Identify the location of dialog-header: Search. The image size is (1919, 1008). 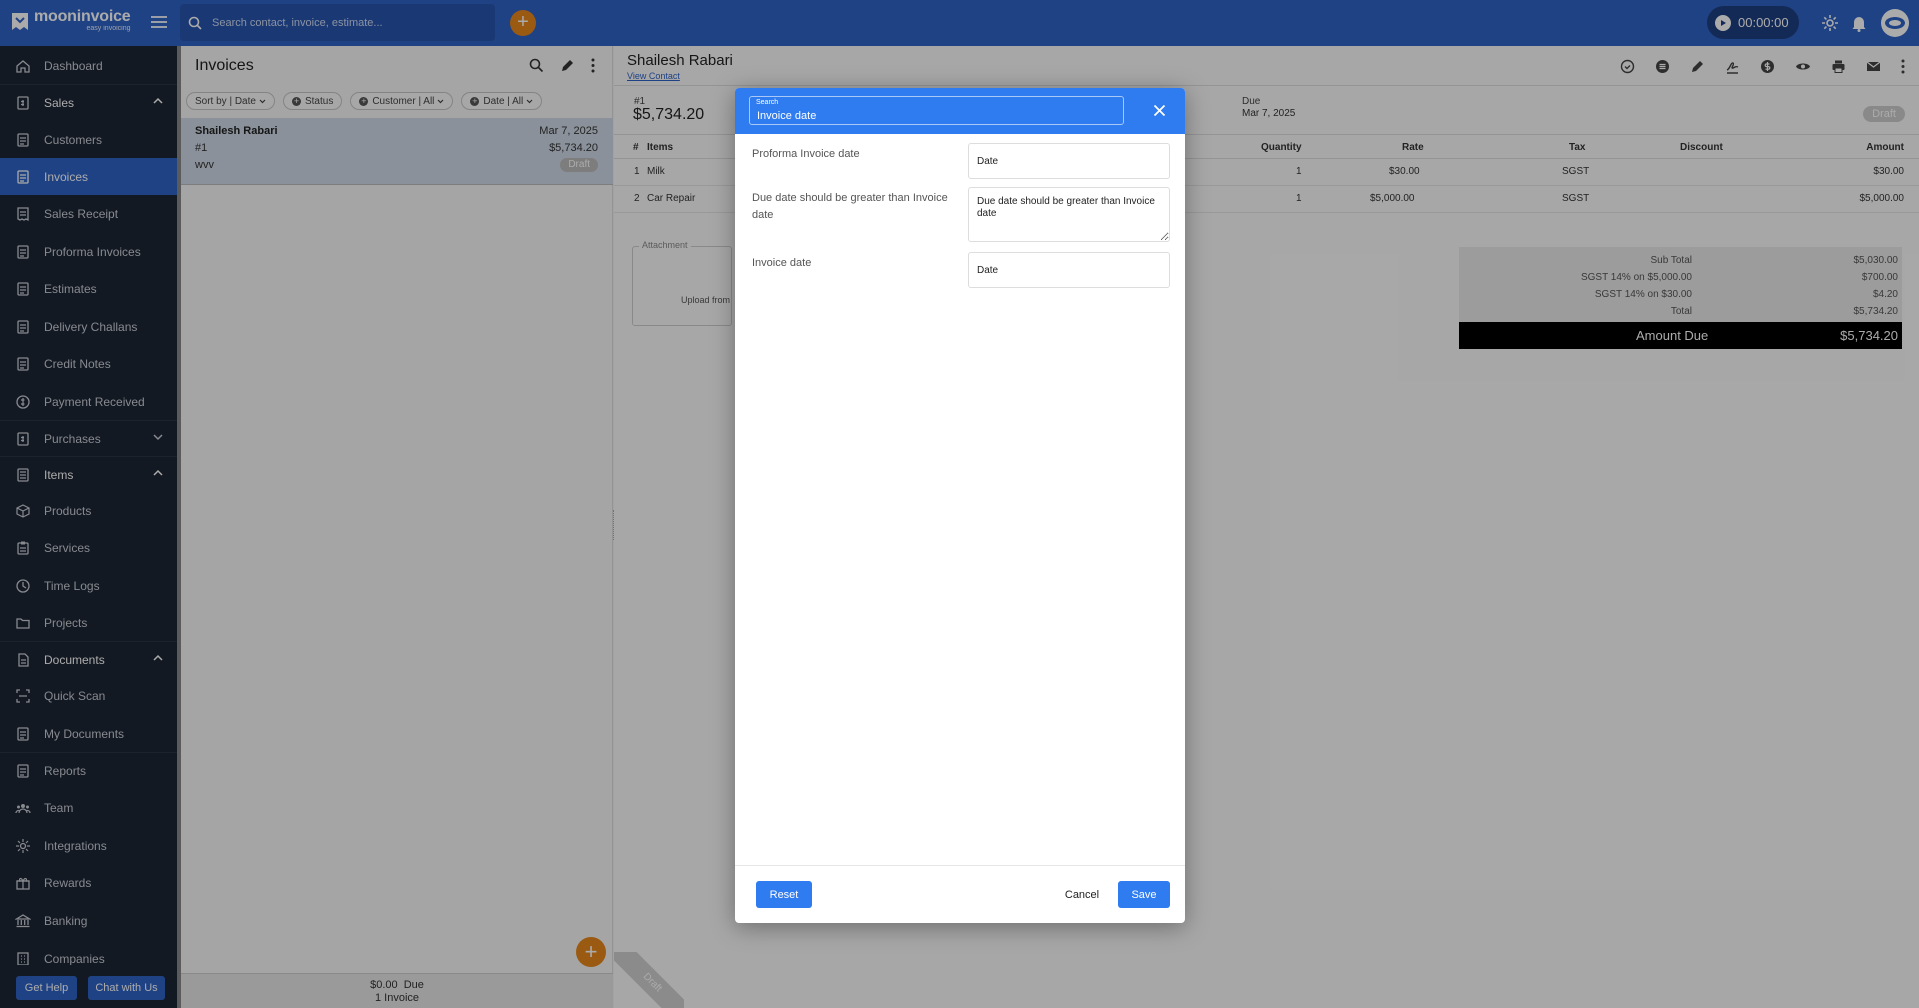
(960, 111).